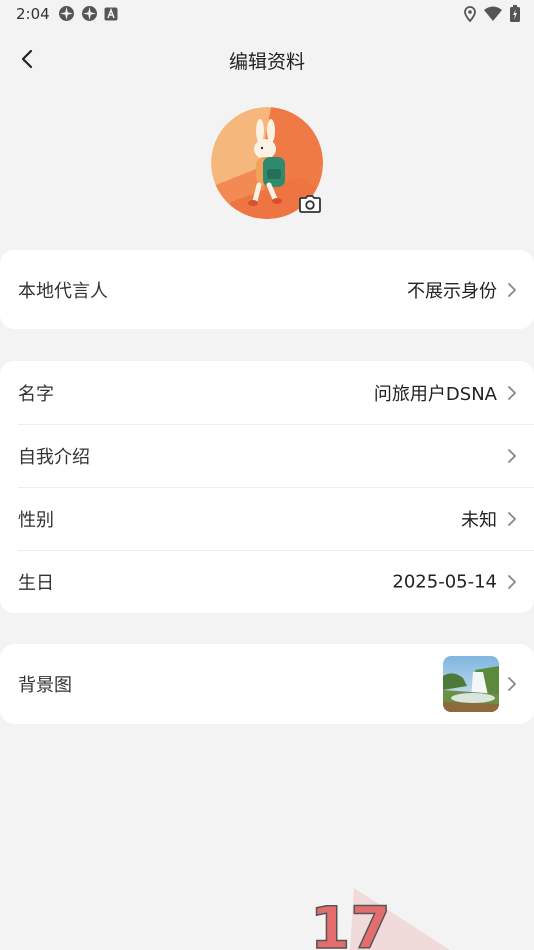 The image size is (534, 950). I want to click on birthday-value: 2025-05-14, so click(444, 581).